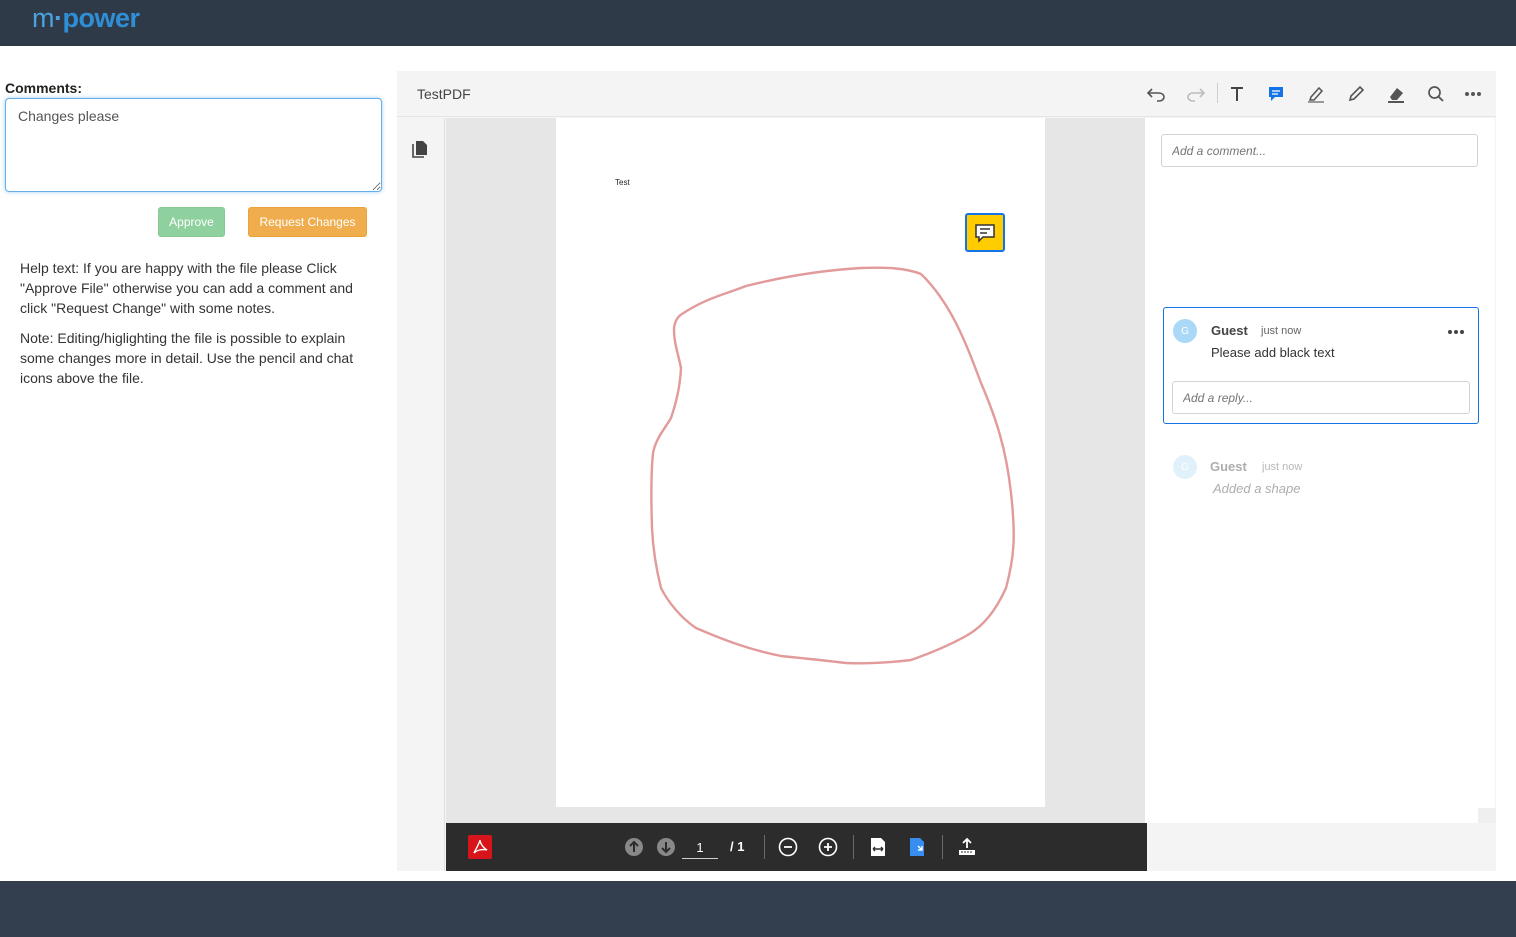  I want to click on request-changes-button: Request Changes, so click(307, 222).